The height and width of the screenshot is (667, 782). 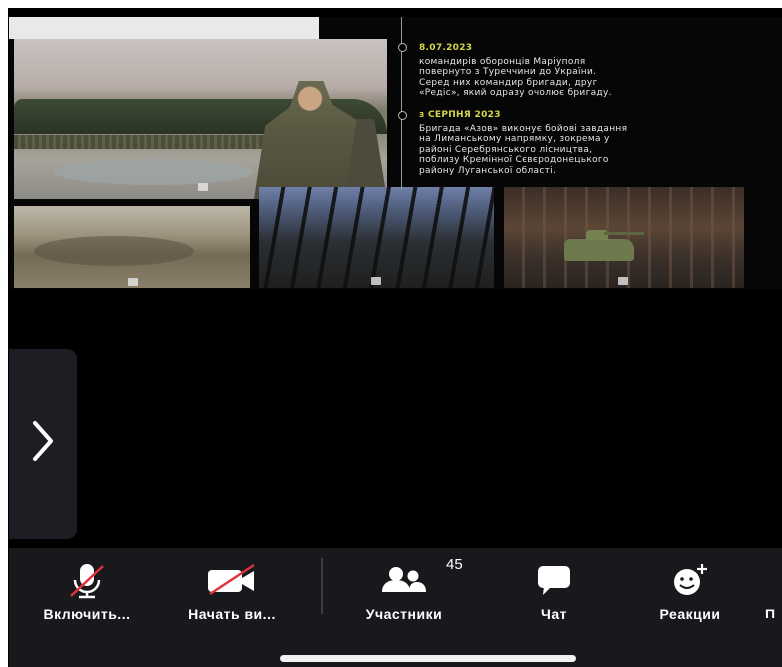 What do you see at coordinates (508, 82) in the screenshot?
I see `timeline-line-text: Серед них командир бригади, друг` at bounding box center [508, 82].